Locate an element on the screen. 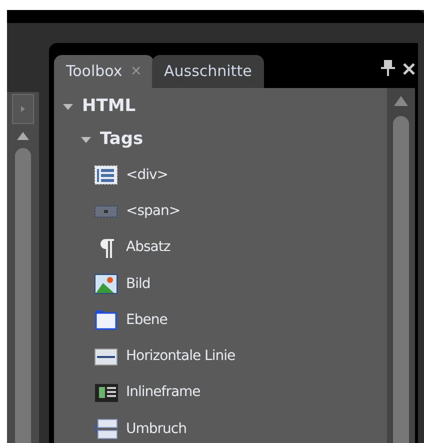 The height and width of the screenshot is (443, 424). toolbox-item: Umbruch is located at coordinates (156, 429).